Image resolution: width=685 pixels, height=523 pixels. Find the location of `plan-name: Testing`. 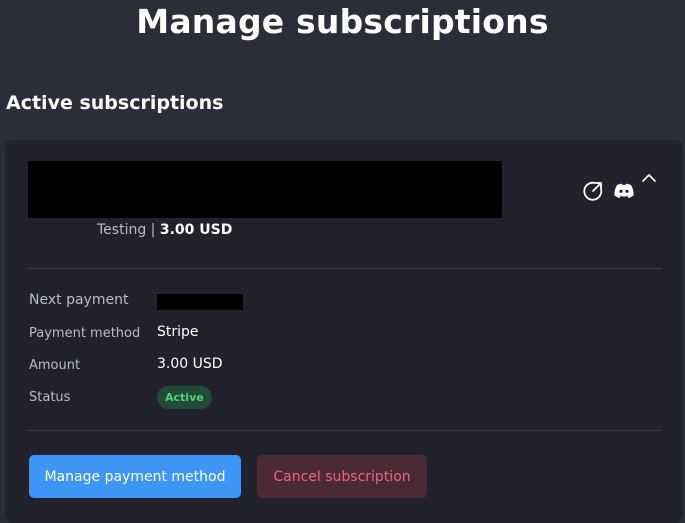

plan-name: Testing is located at coordinates (122, 230).